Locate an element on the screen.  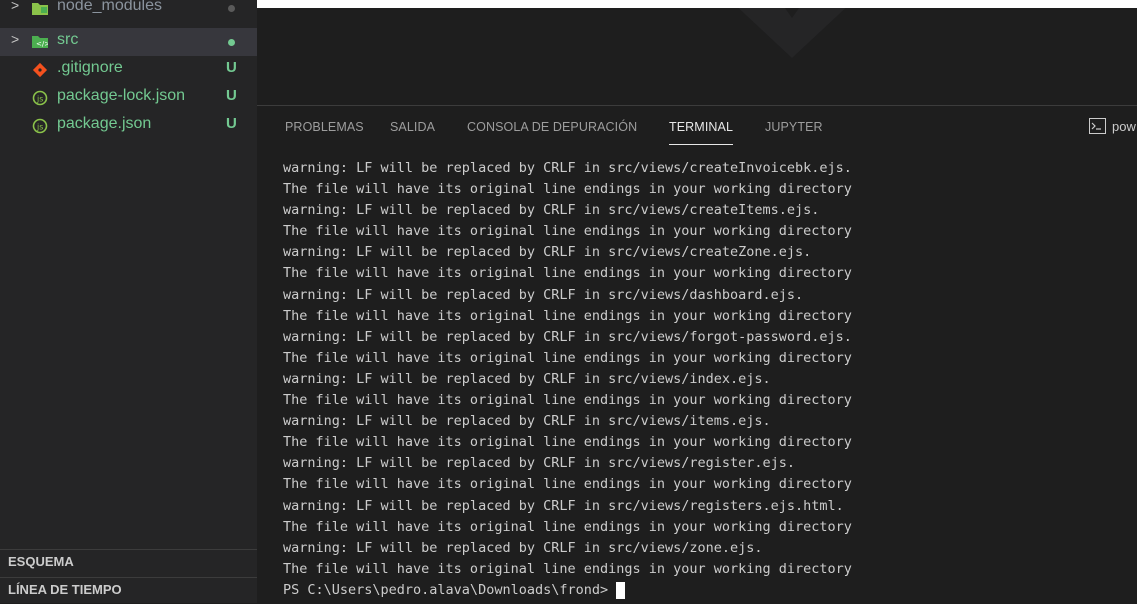
tree-item-package-json: js package.json U is located at coordinates (128, 126).